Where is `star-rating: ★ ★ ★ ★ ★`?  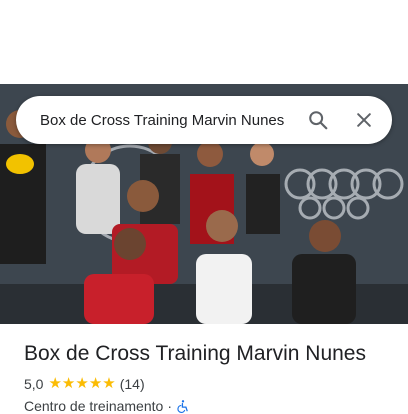 star-rating: ★ ★ ★ ★ ★ is located at coordinates (82, 383).